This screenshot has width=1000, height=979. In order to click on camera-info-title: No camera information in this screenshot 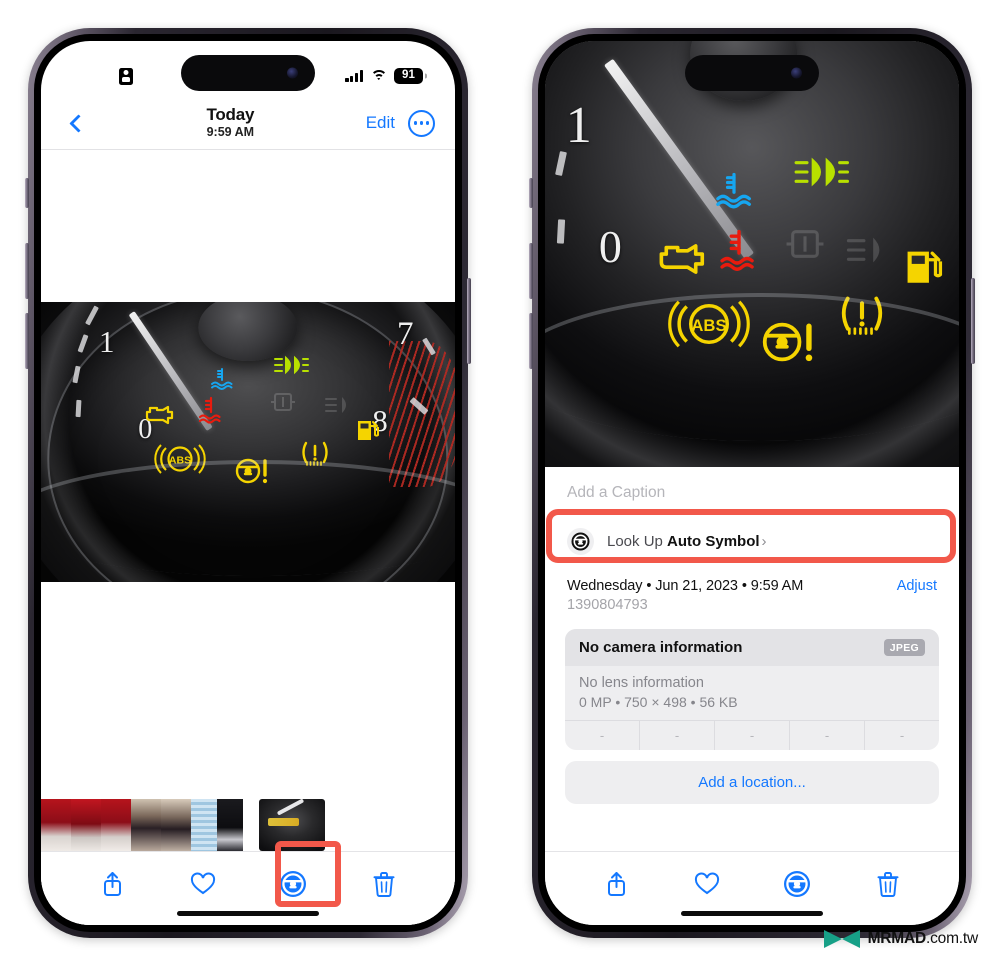, I will do `click(661, 647)`.